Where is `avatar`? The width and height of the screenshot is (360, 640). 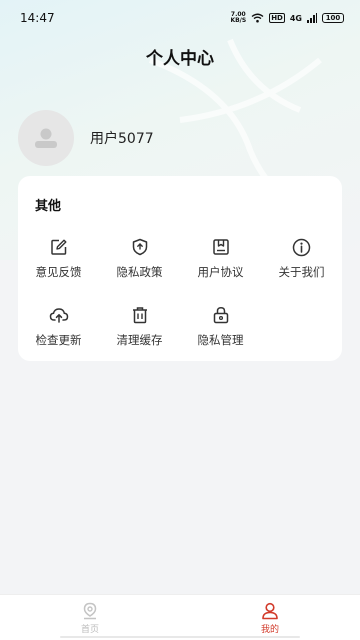 avatar is located at coordinates (46, 138).